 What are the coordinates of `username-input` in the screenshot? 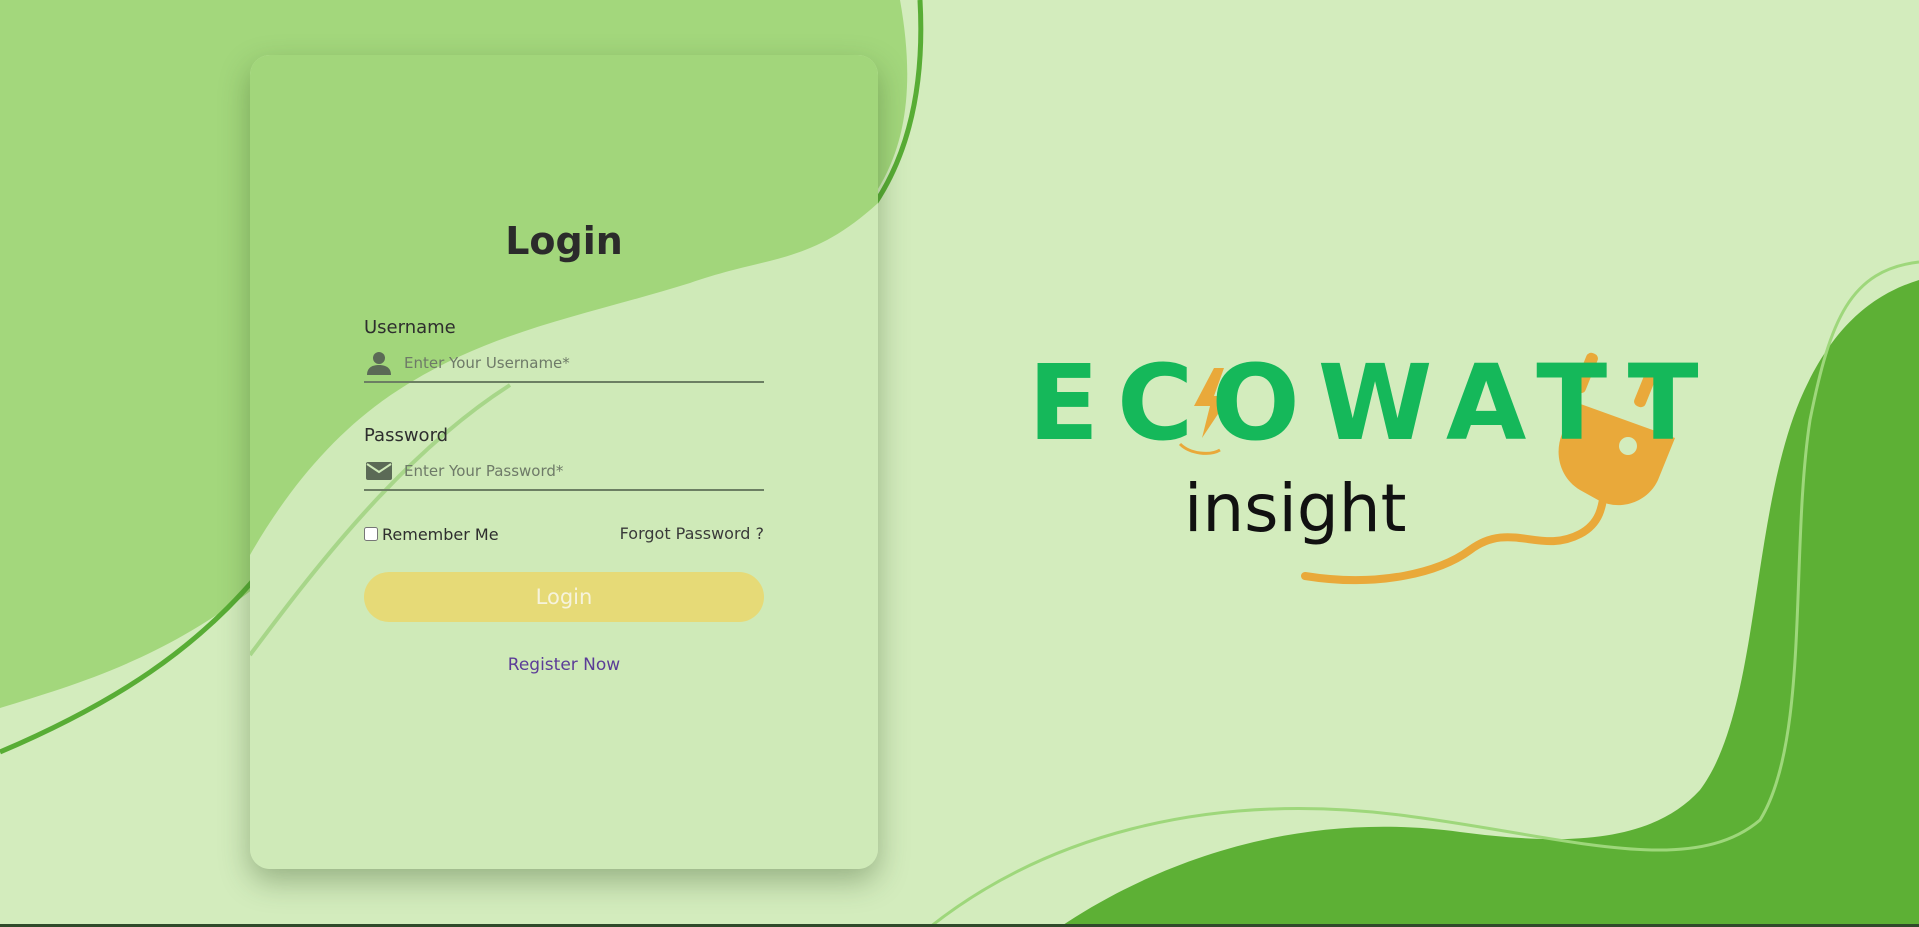 It's located at (581, 363).